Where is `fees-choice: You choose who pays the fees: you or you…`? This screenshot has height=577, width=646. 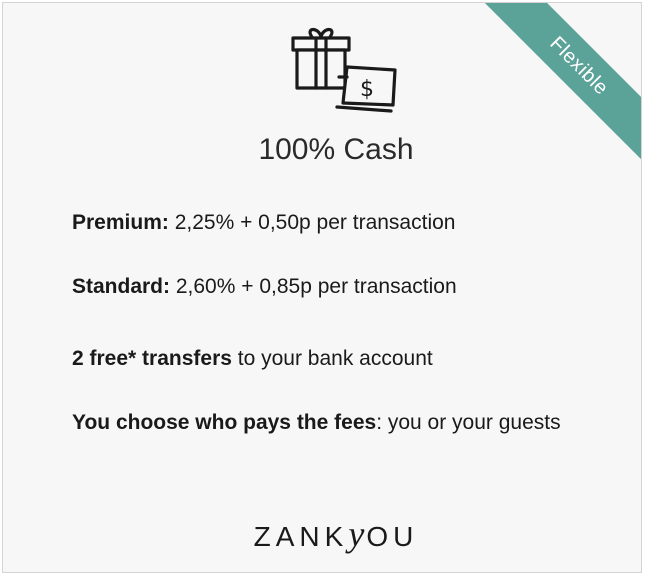
fees-choice: You choose who pays the fees: you or you… is located at coordinates (322, 422).